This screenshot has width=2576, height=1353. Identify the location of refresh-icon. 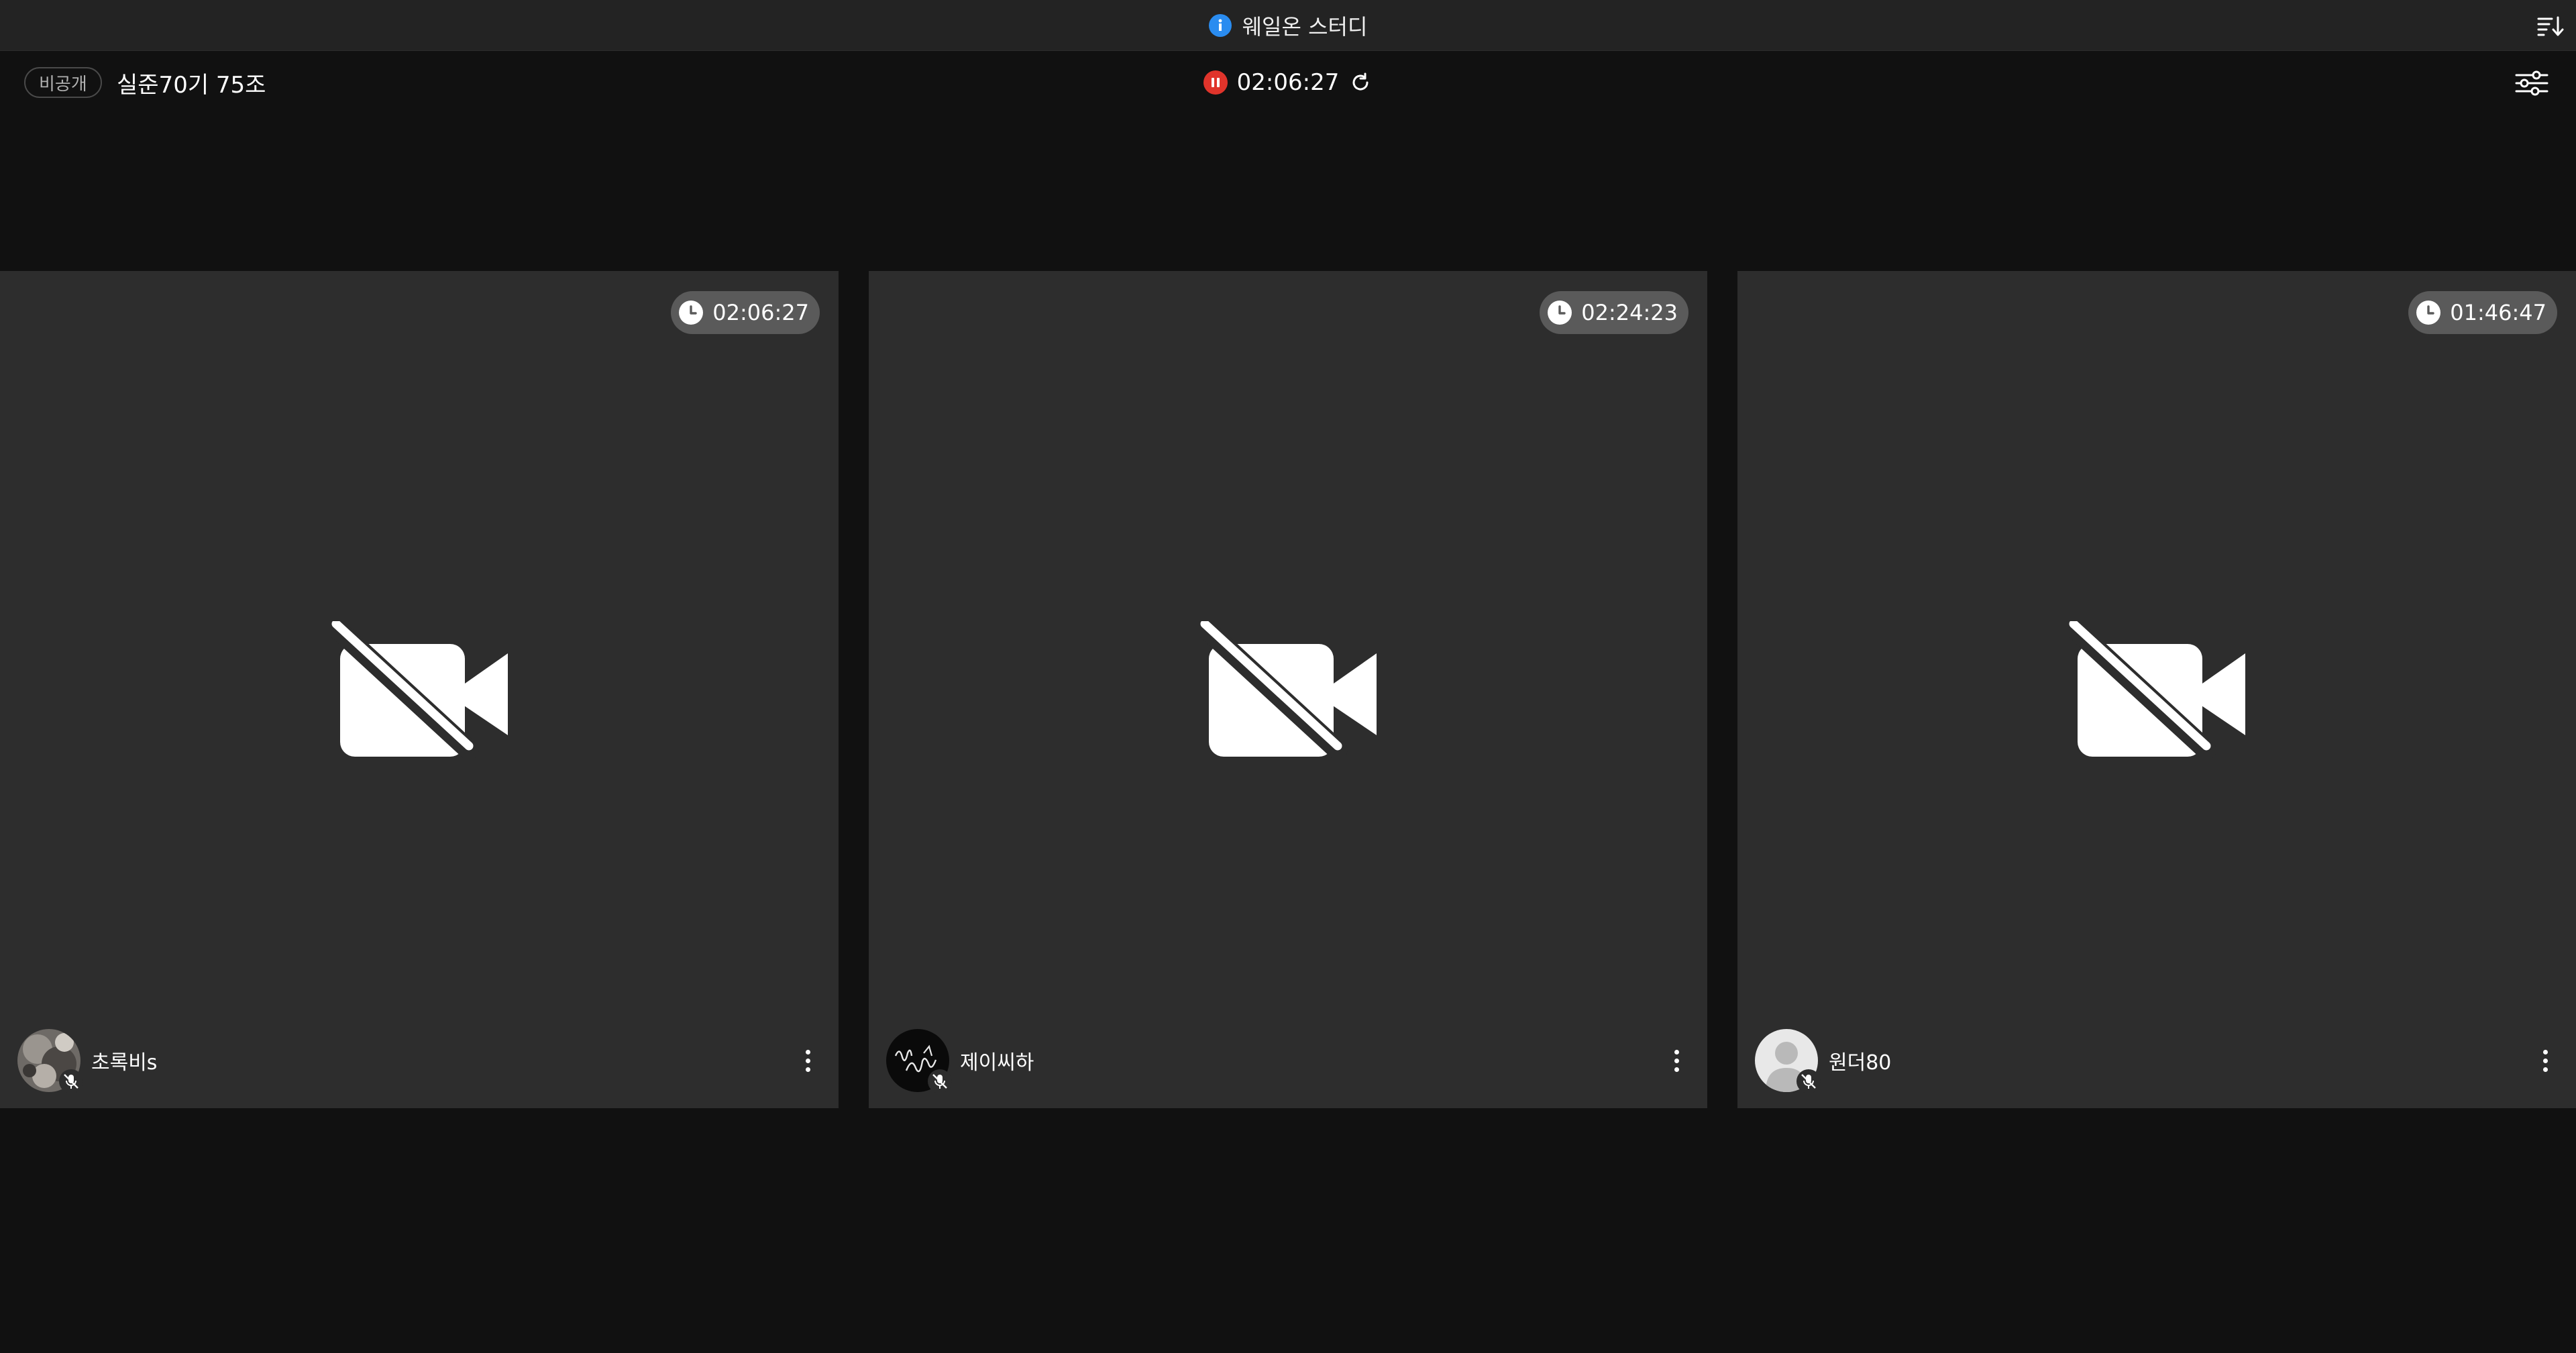
(1360, 81).